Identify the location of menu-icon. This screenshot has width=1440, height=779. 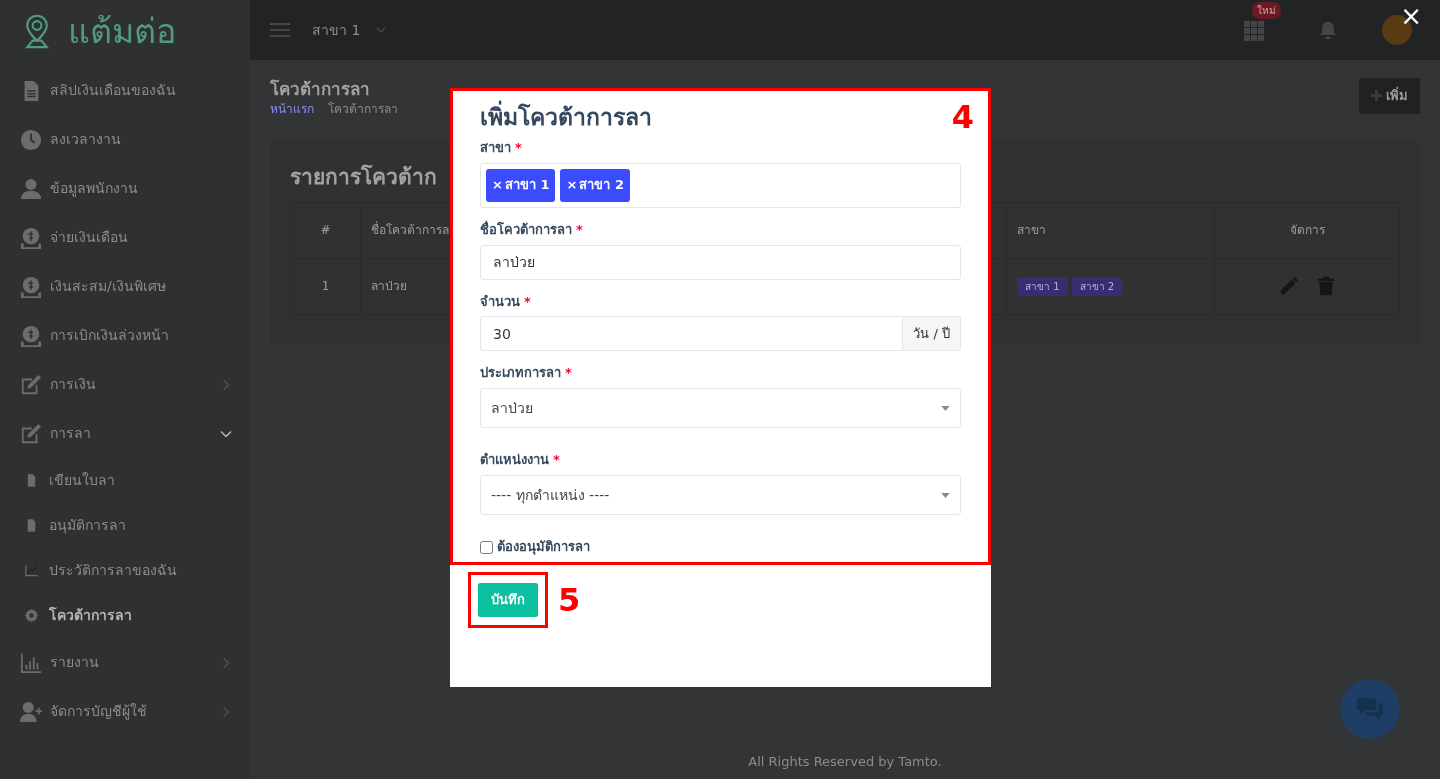
(280, 30).